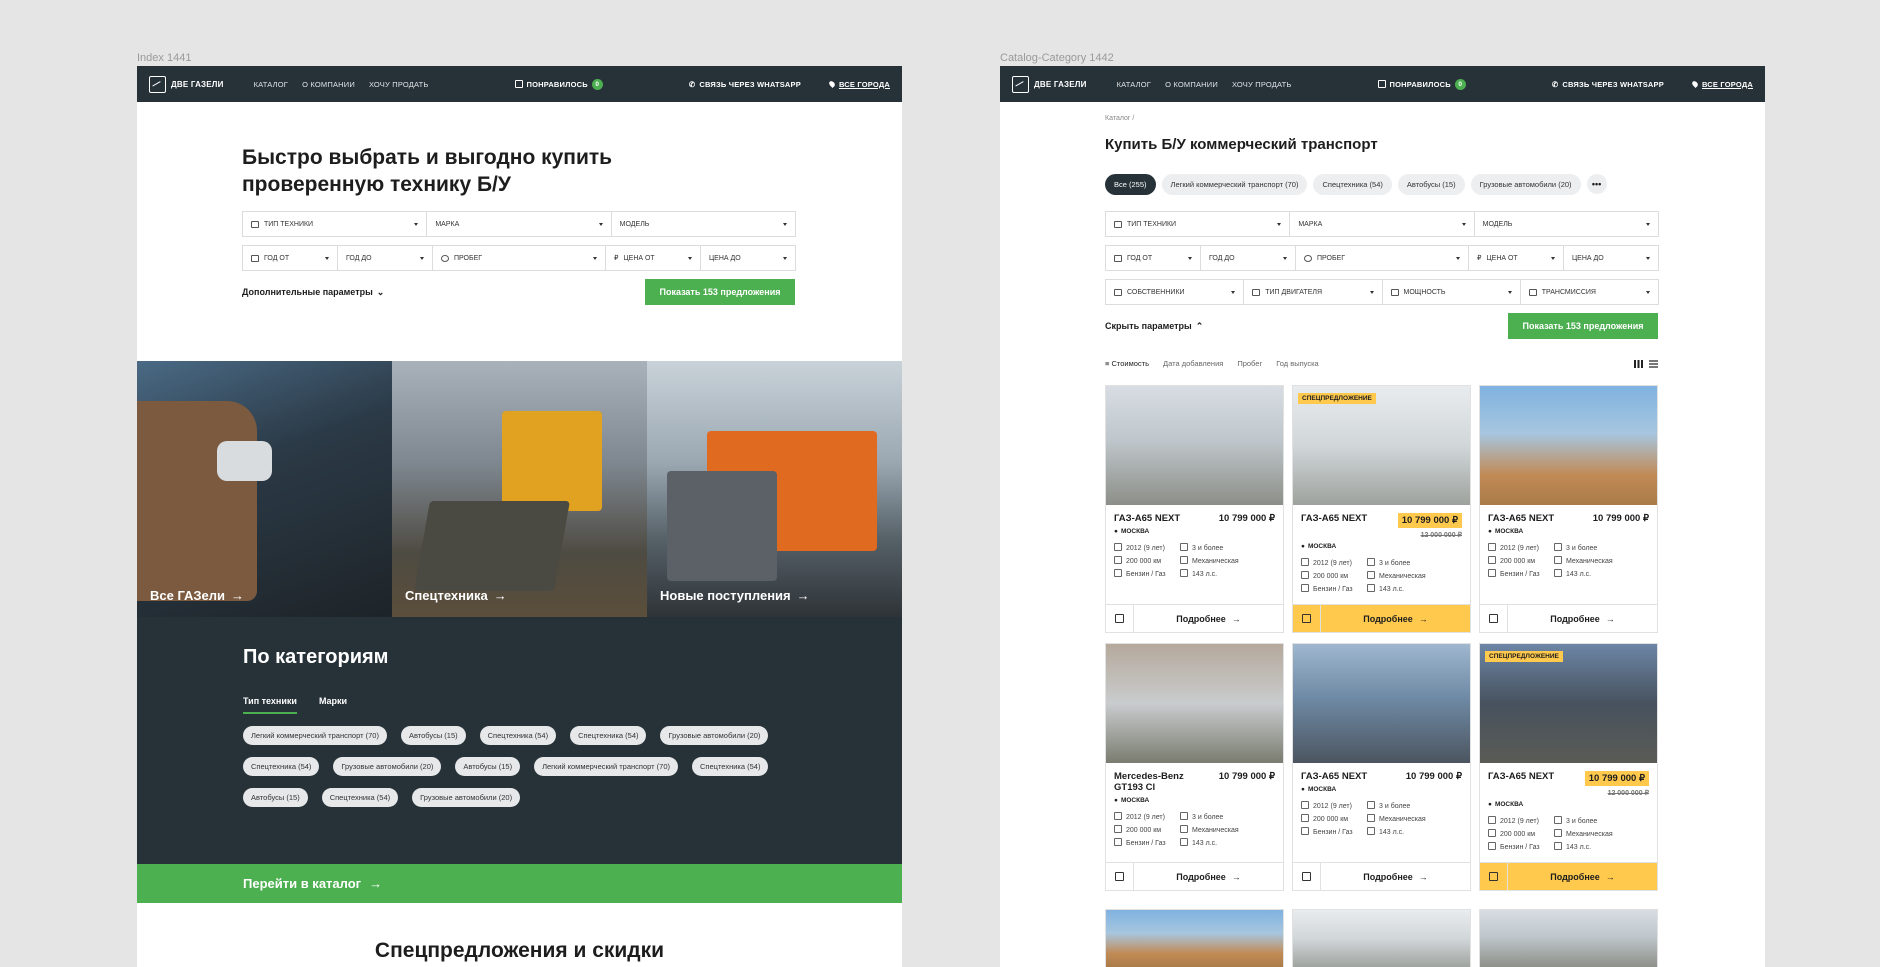  What do you see at coordinates (264, 489) in the screenshot?
I see `tile-all-gazelle: Все ГАЗели →` at bounding box center [264, 489].